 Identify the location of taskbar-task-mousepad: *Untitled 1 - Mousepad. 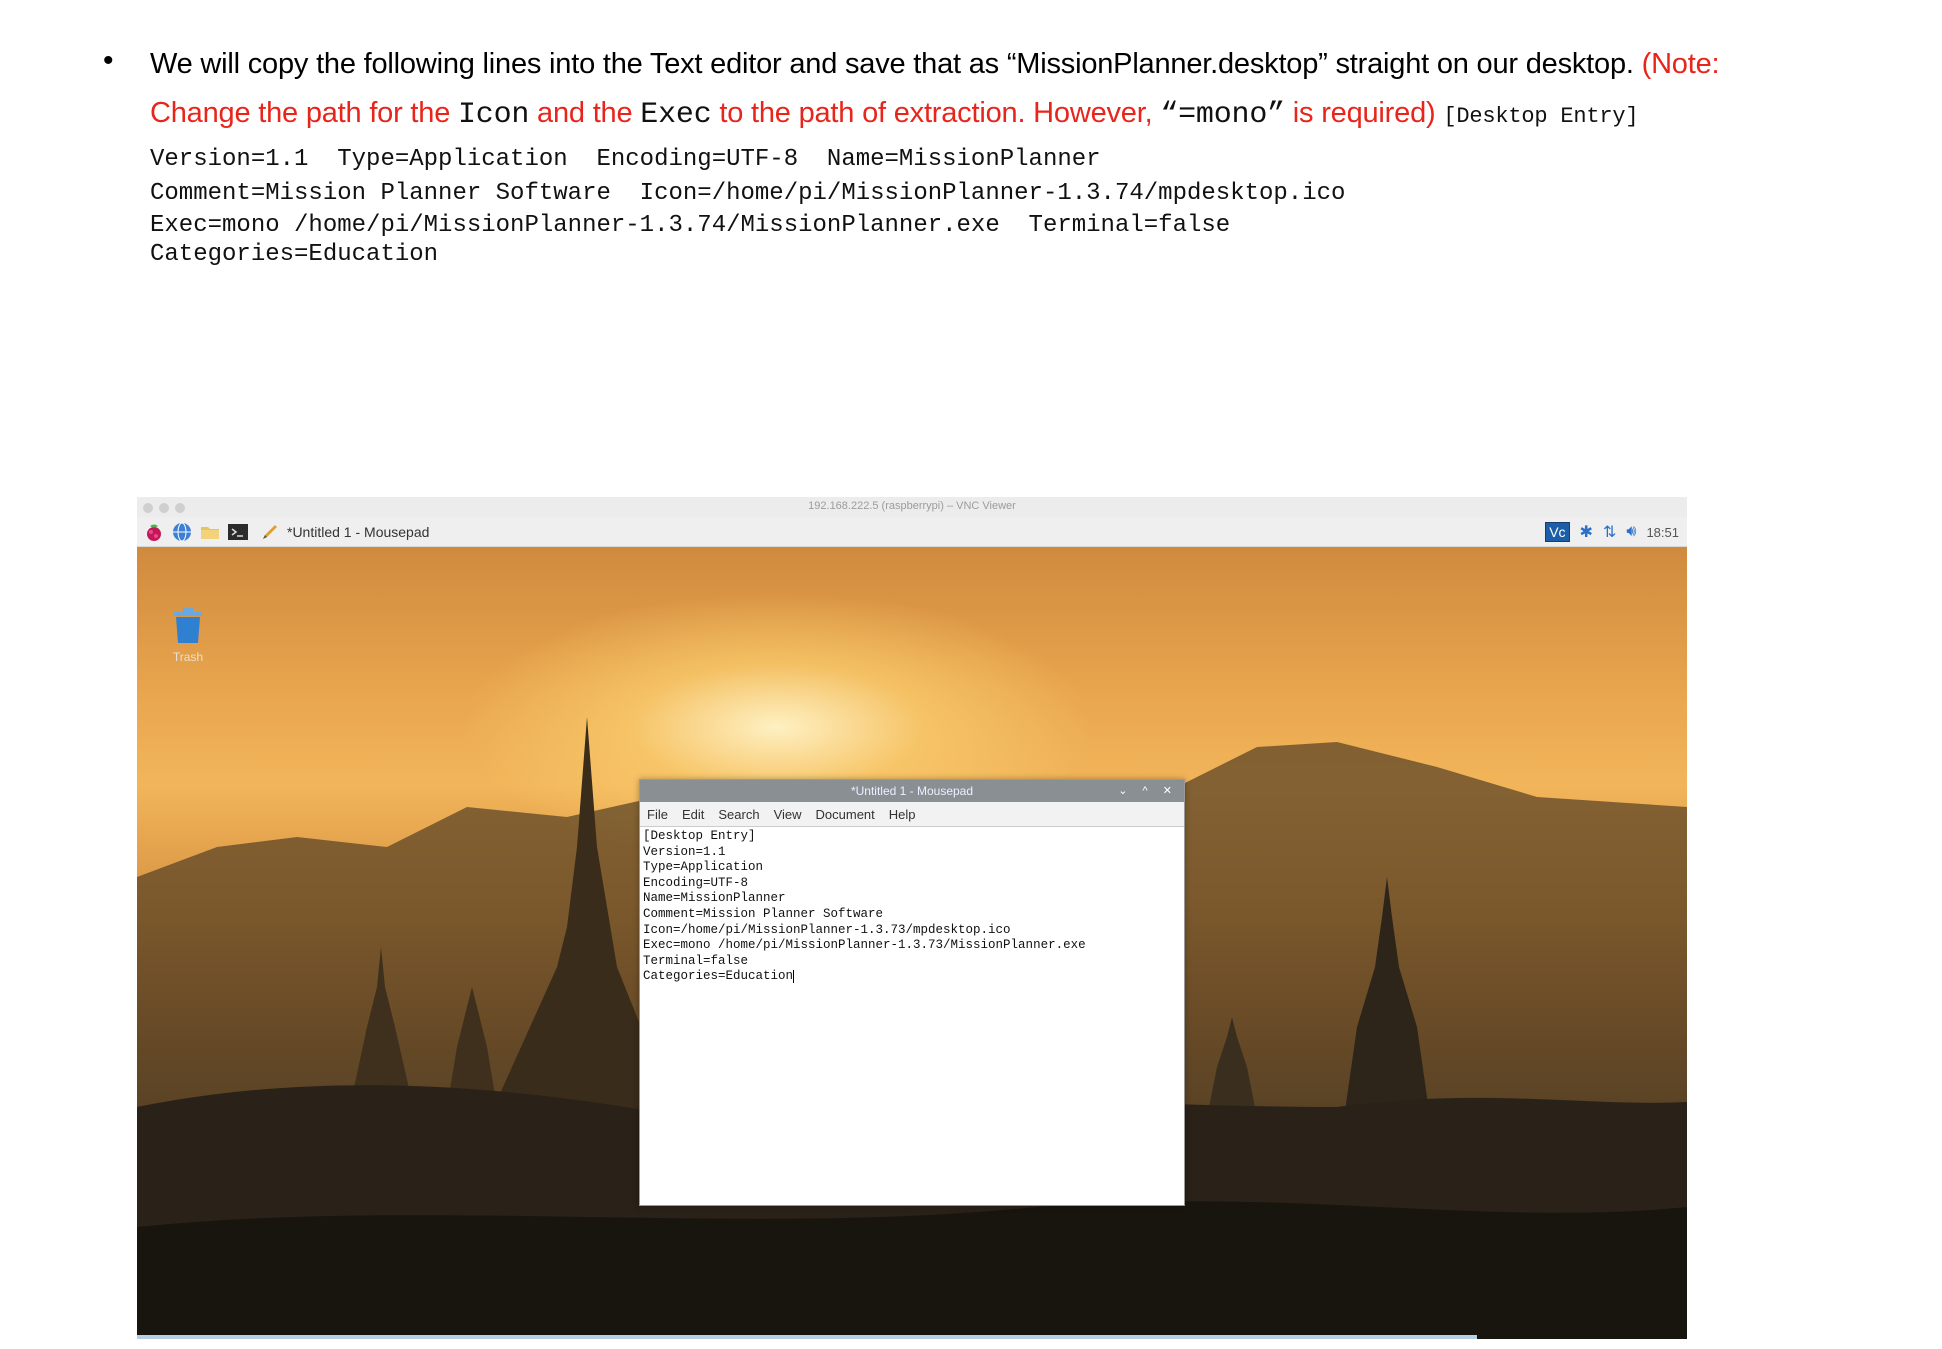
(358, 532).